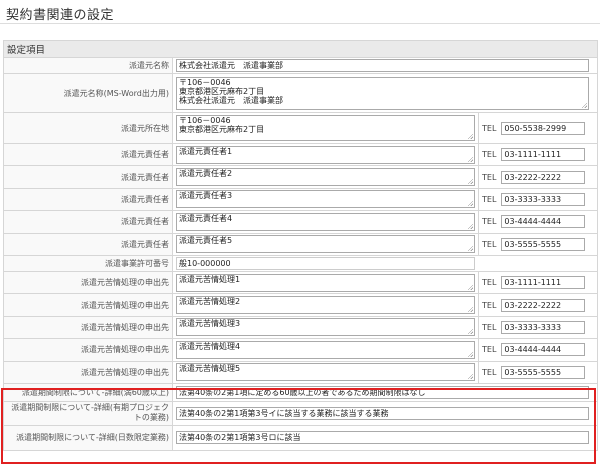  I want to click on kujo-shori-textarea: 派遣元苦情処理3, so click(325, 327).